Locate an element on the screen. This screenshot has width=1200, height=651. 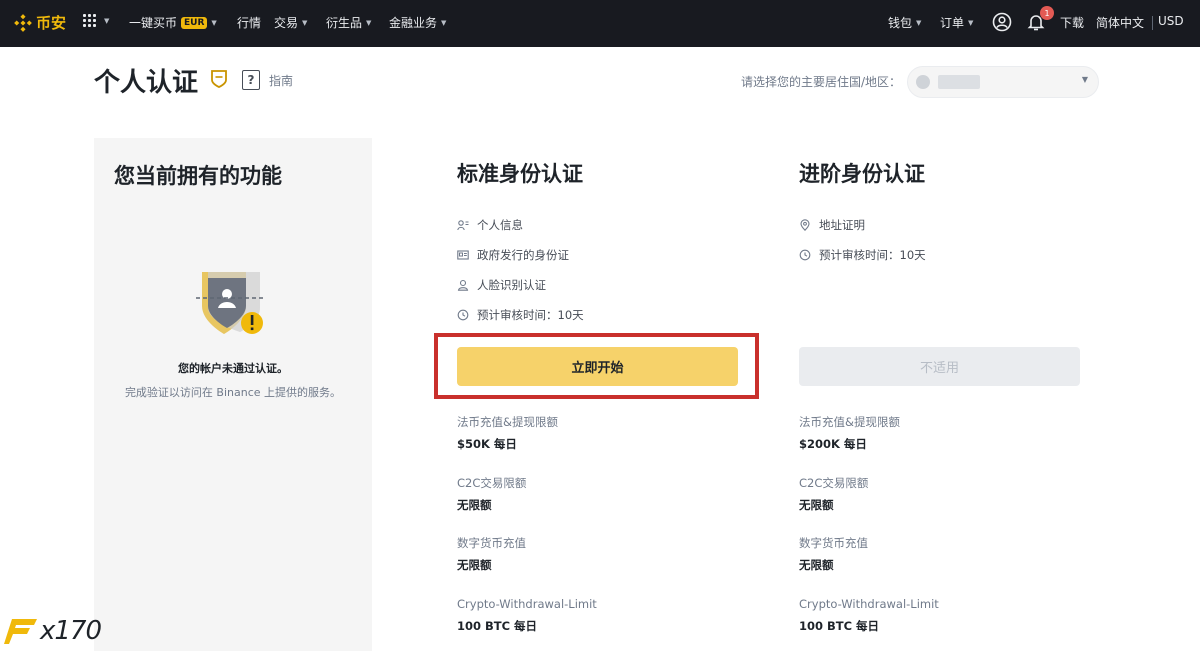
watermark: x170 is located at coordinates (53, 631).